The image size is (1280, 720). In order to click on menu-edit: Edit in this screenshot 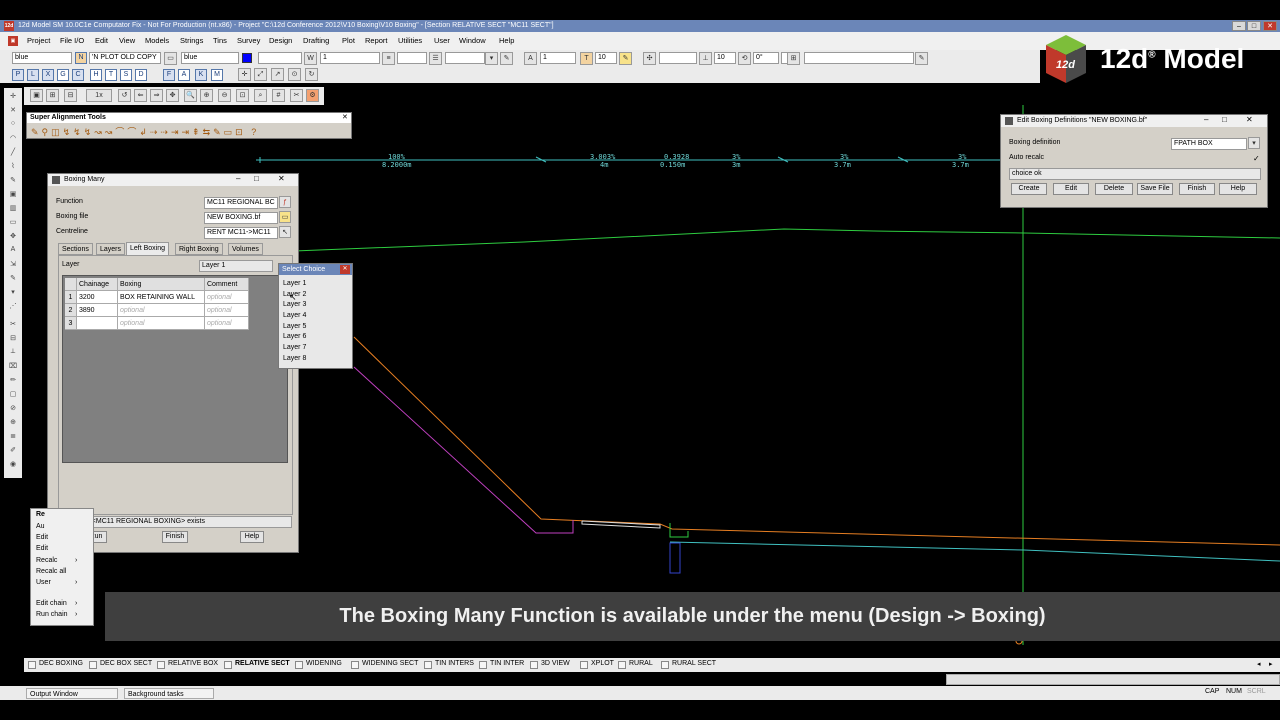, I will do `click(101, 40)`.